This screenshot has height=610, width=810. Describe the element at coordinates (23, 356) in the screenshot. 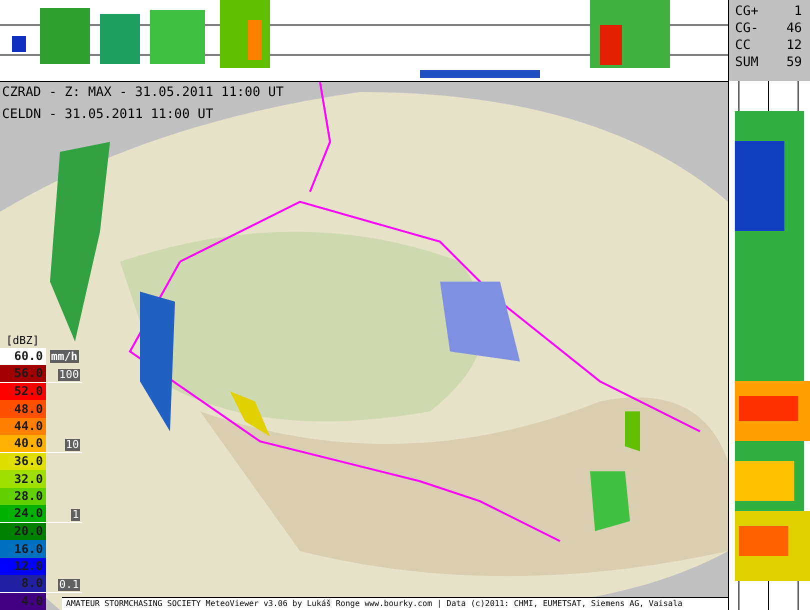

I see `legend-swatch: 60.0` at that location.